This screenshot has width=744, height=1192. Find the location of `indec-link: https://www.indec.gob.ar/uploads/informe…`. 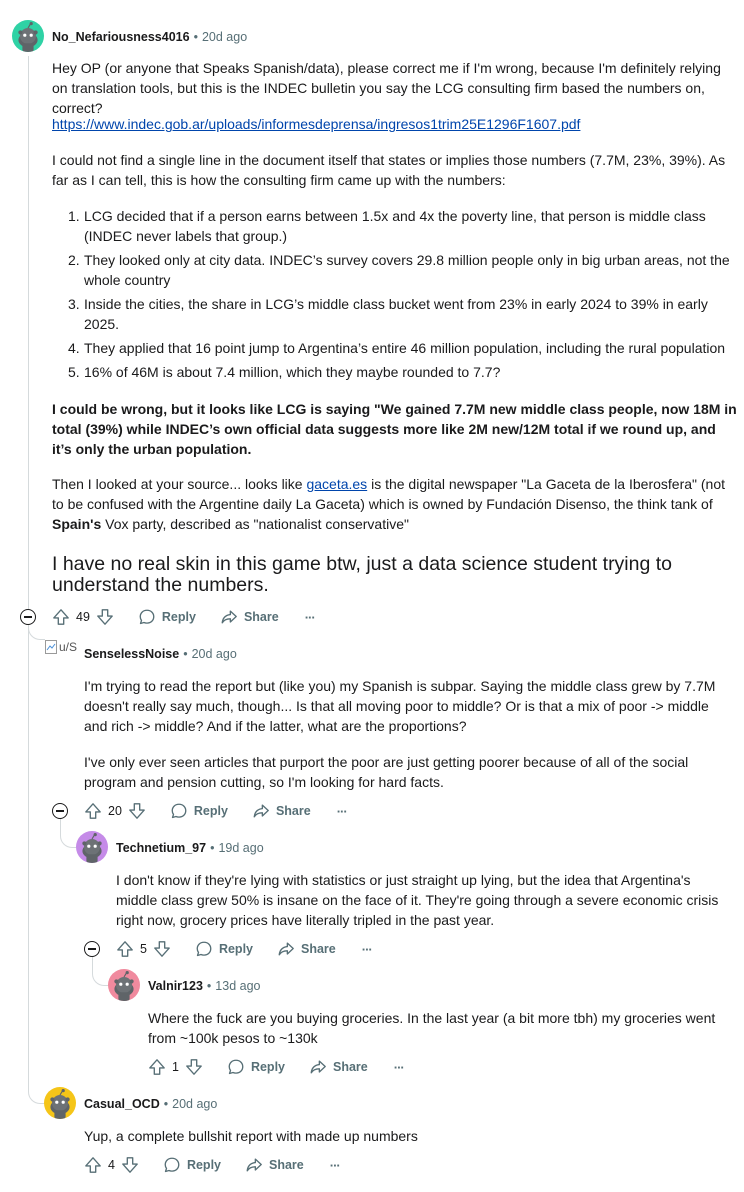

indec-link: https://www.indec.gob.ar/uploads/informe… is located at coordinates (316, 124).